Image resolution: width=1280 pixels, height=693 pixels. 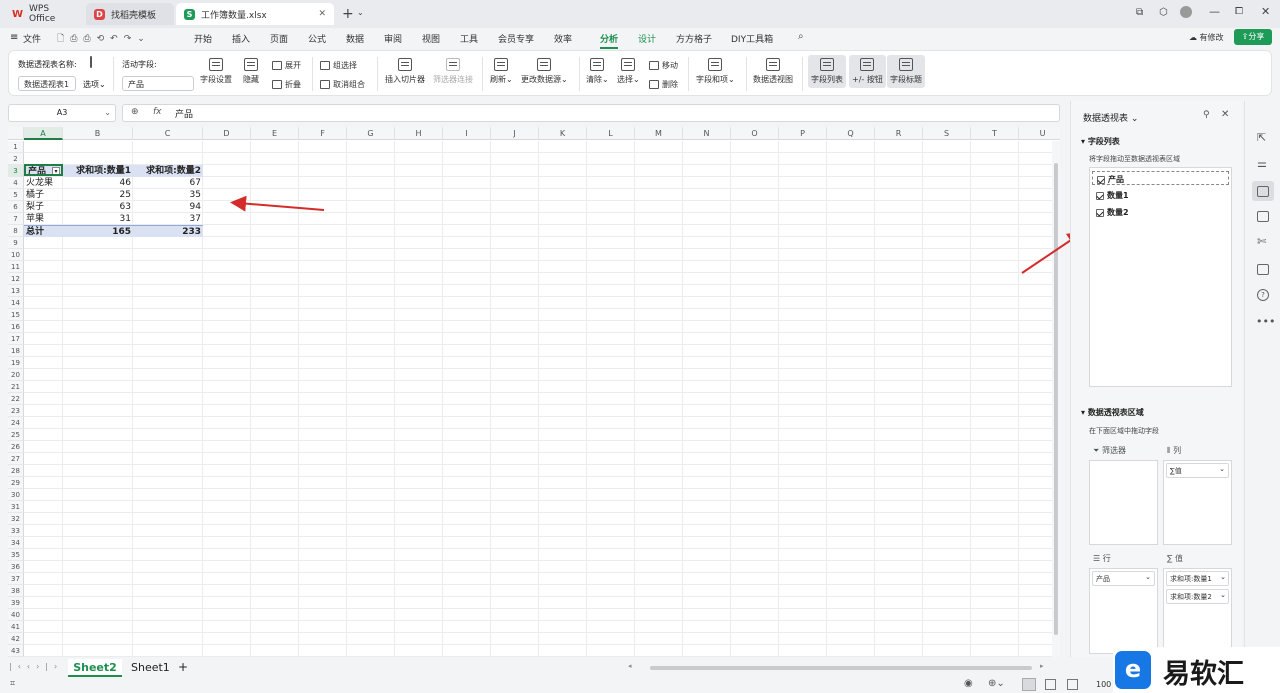 I want to click on cell-B8: 165, so click(x=98, y=231).